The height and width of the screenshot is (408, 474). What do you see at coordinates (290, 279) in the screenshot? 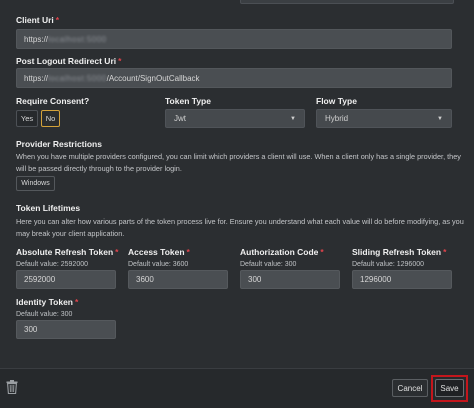
I see `authorization-code-input: 300` at bounding box center [290, 279].